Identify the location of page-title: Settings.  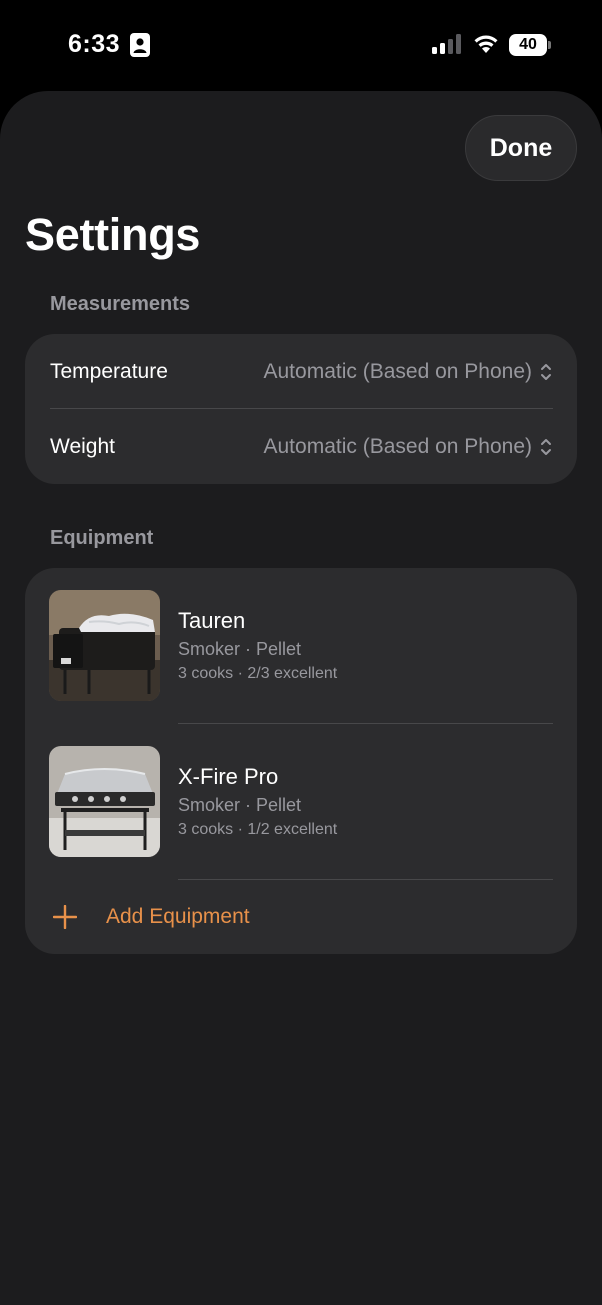
(113, 234).